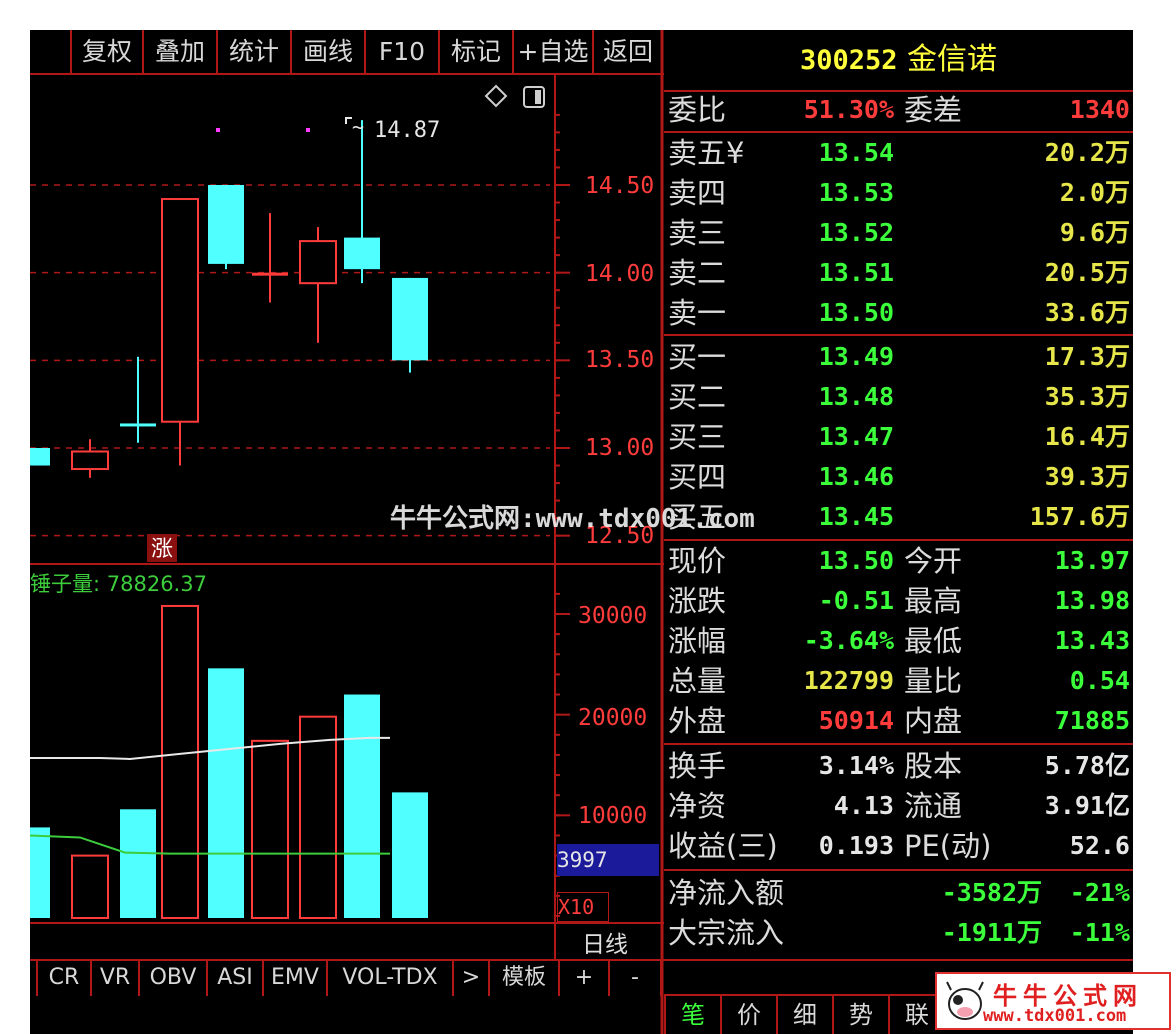 The image size is (1176, 1034). I want to click on quote-label: 涨跌, so click(697, 601).